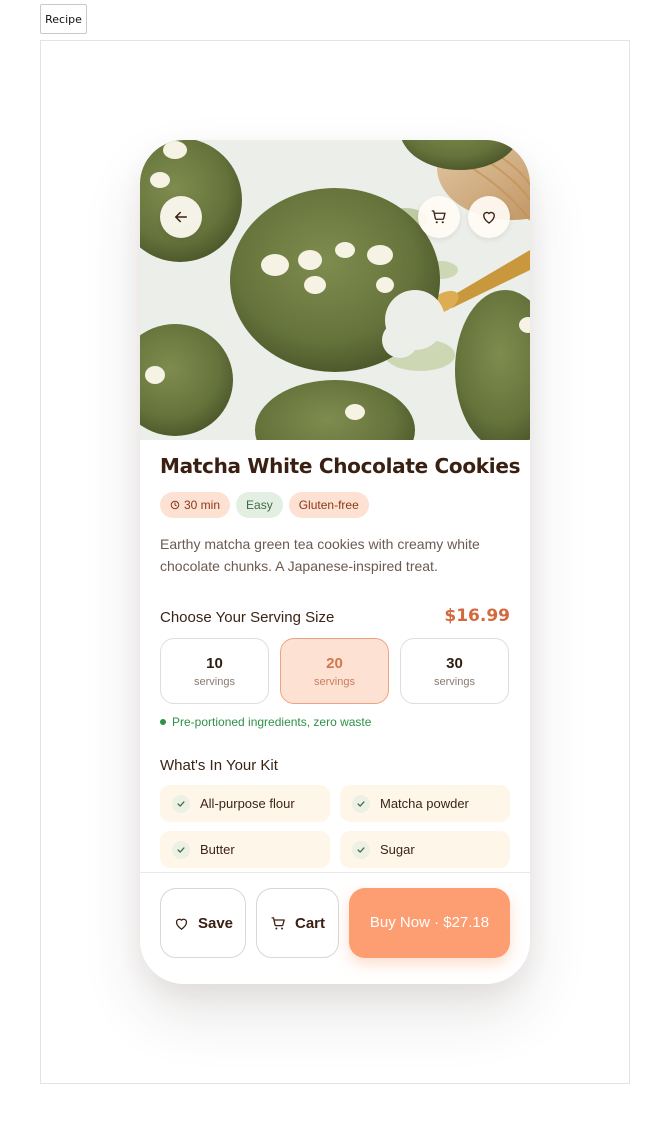 This screenshot has width=670, height=1124. What do you see at coordinates (245, 849) in the screenshot?
I see `kit-item: Butter` at bounding box center [245, 849].